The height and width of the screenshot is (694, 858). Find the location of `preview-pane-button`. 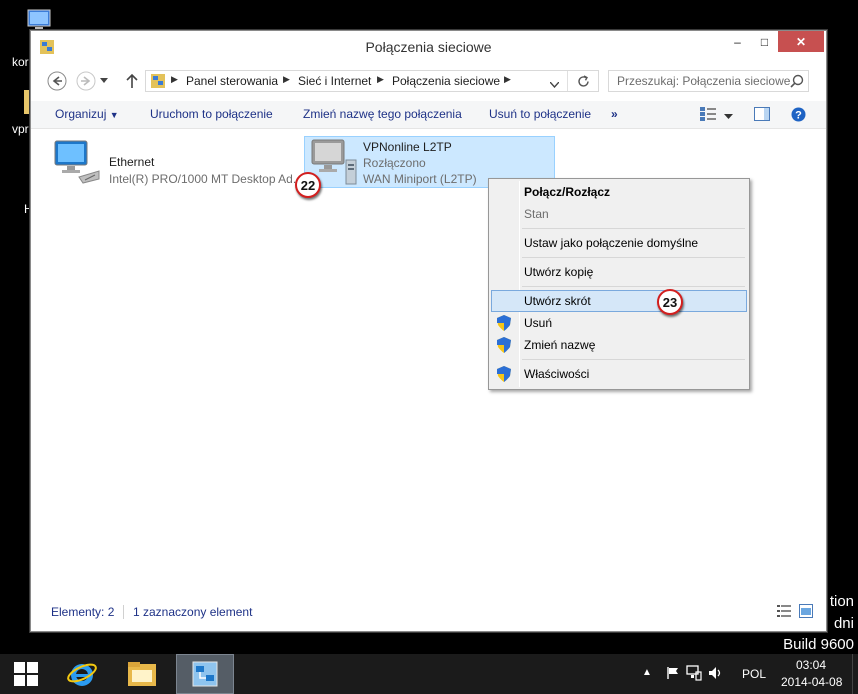

preview-pane-button is located at coordinates (762, 115).